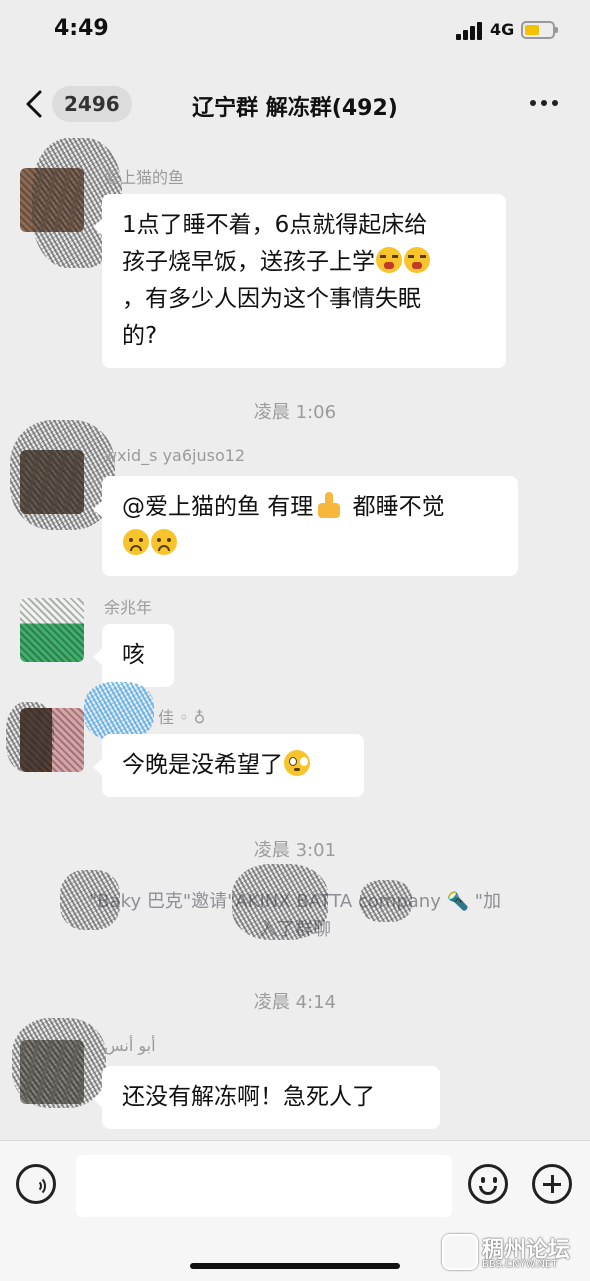 Image resolution: width=590 pixels, height=1281 pixels. What do you see at coordinates (546, 105) in the screenshot?
I see `more-options-icon` at bounding box center [546, 105].